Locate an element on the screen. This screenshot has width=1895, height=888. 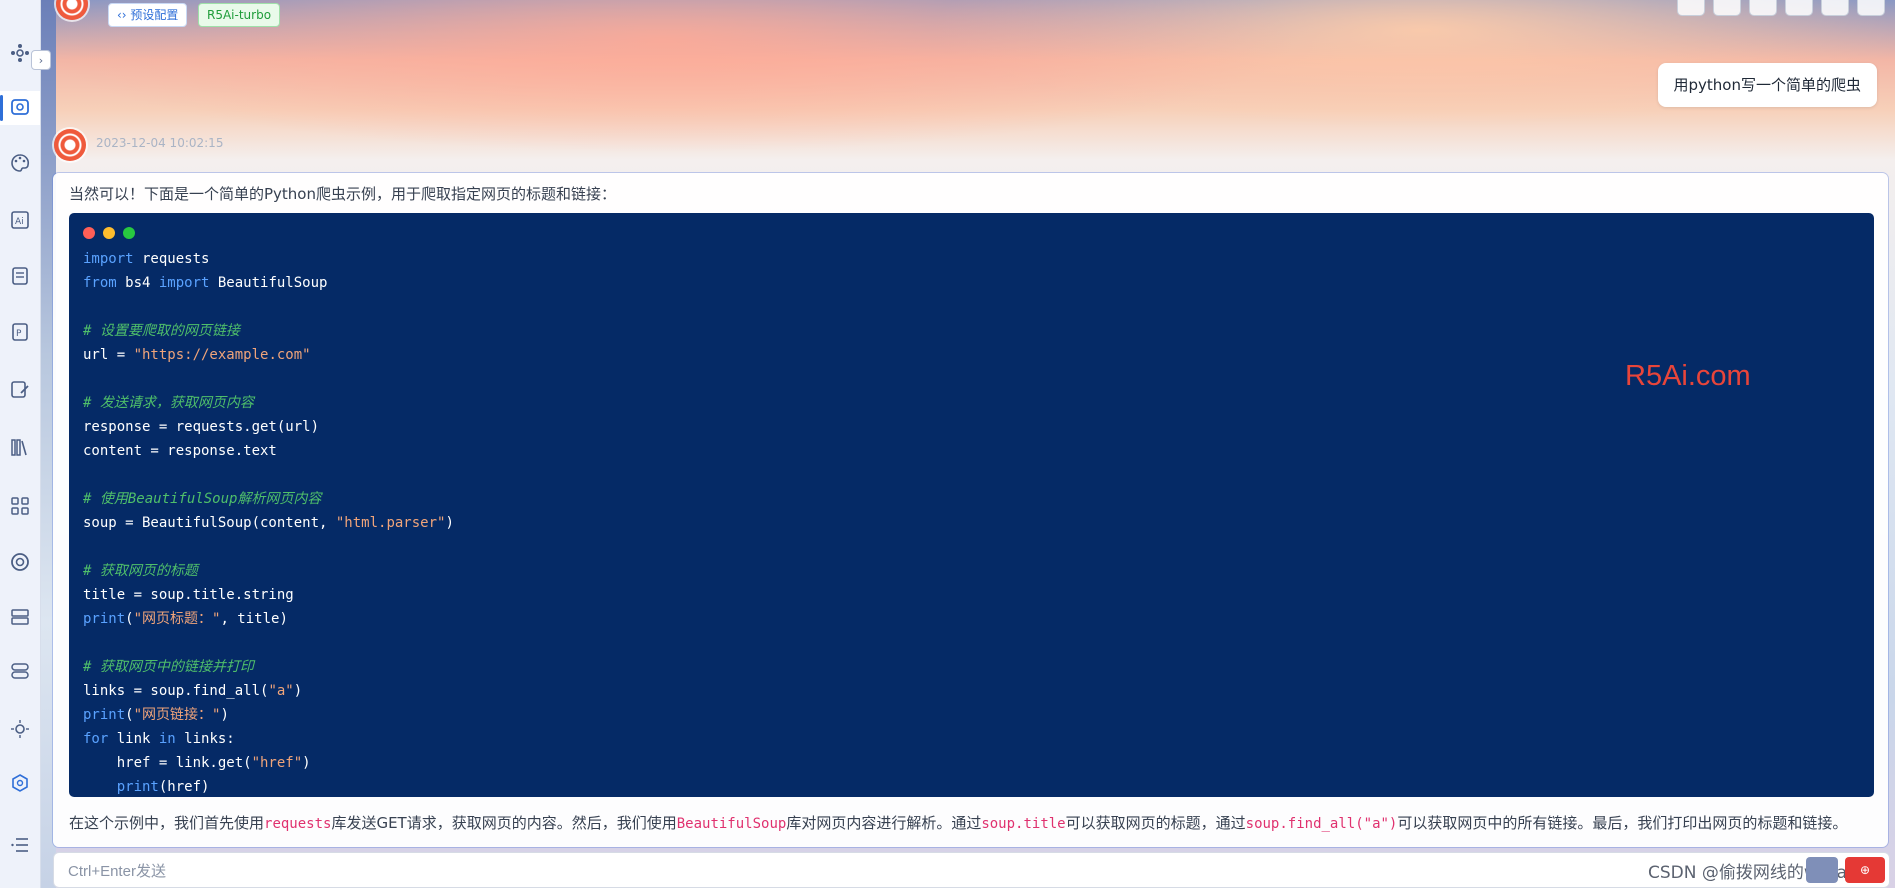
model-badge: R5Ai-turbo is located at coordinates (239, 15).